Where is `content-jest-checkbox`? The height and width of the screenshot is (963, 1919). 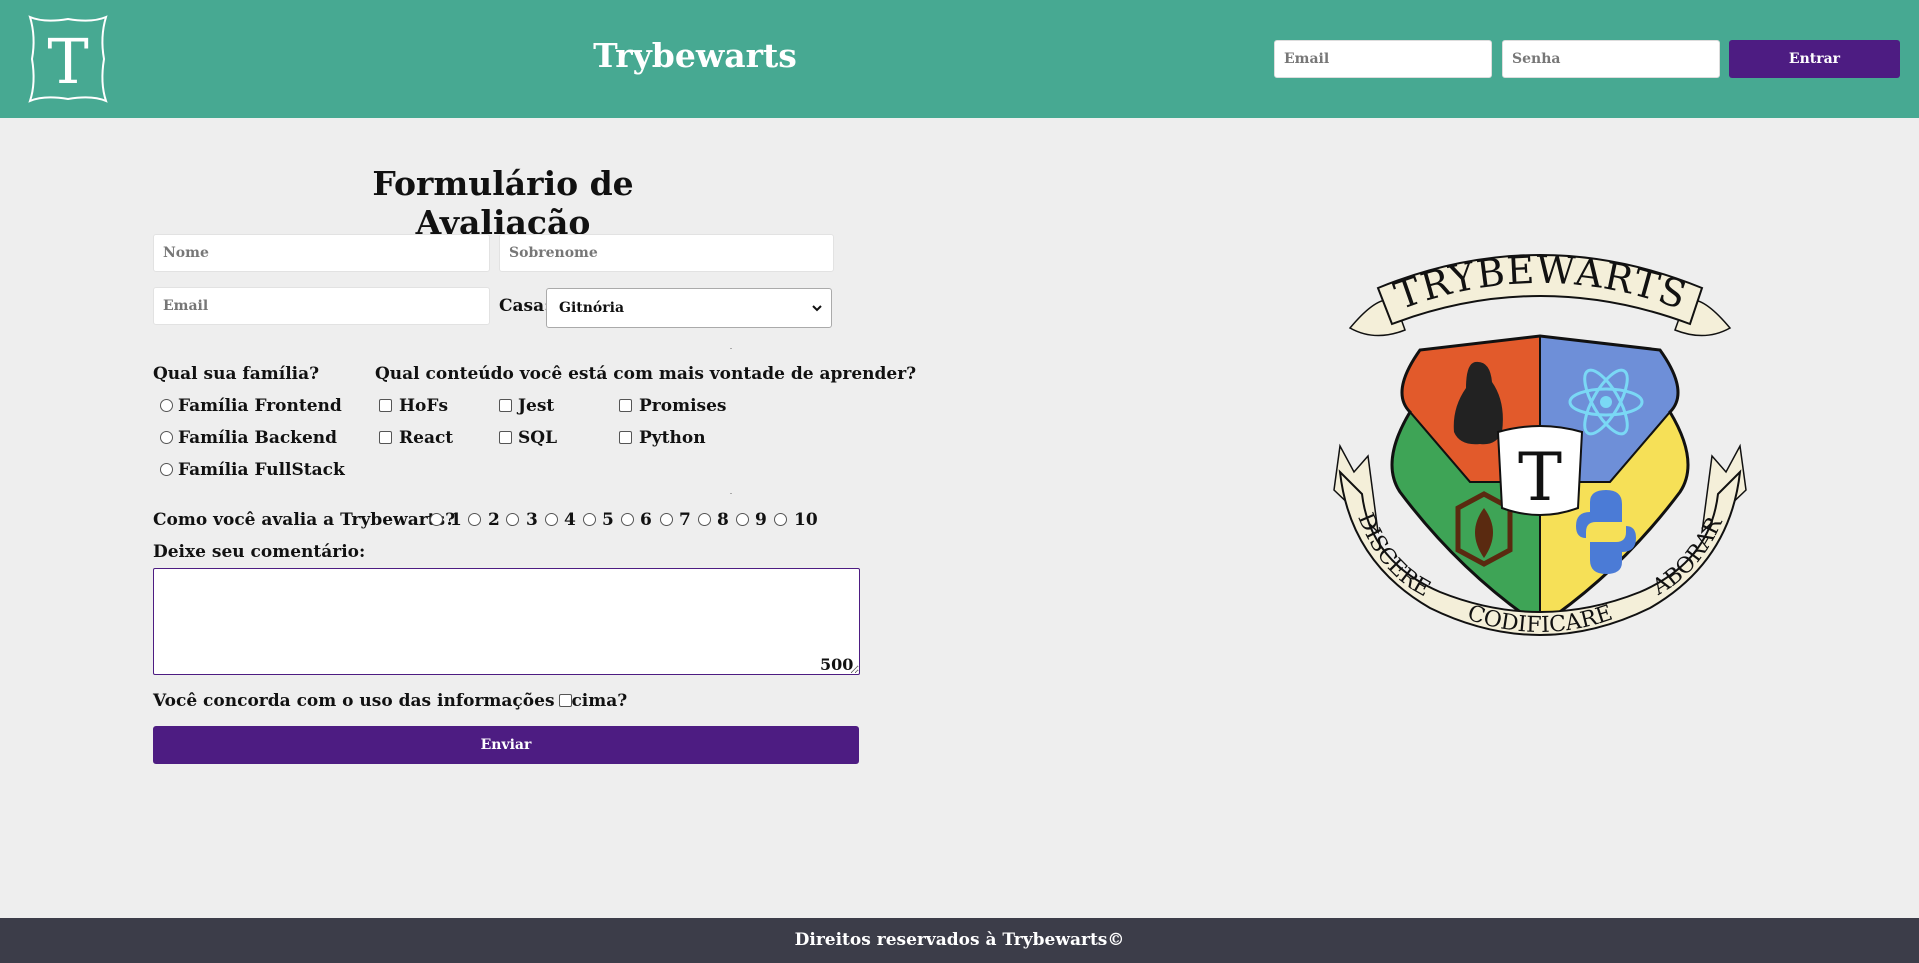 content-jest-checkbox is located at coordinates (505, 405).